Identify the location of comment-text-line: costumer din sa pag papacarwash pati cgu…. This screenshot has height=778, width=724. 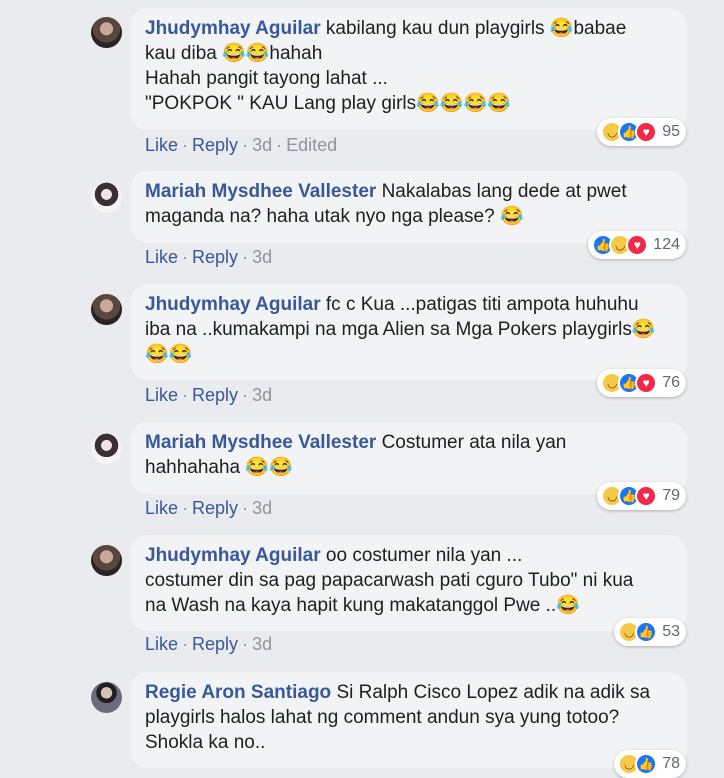
(389, 580).